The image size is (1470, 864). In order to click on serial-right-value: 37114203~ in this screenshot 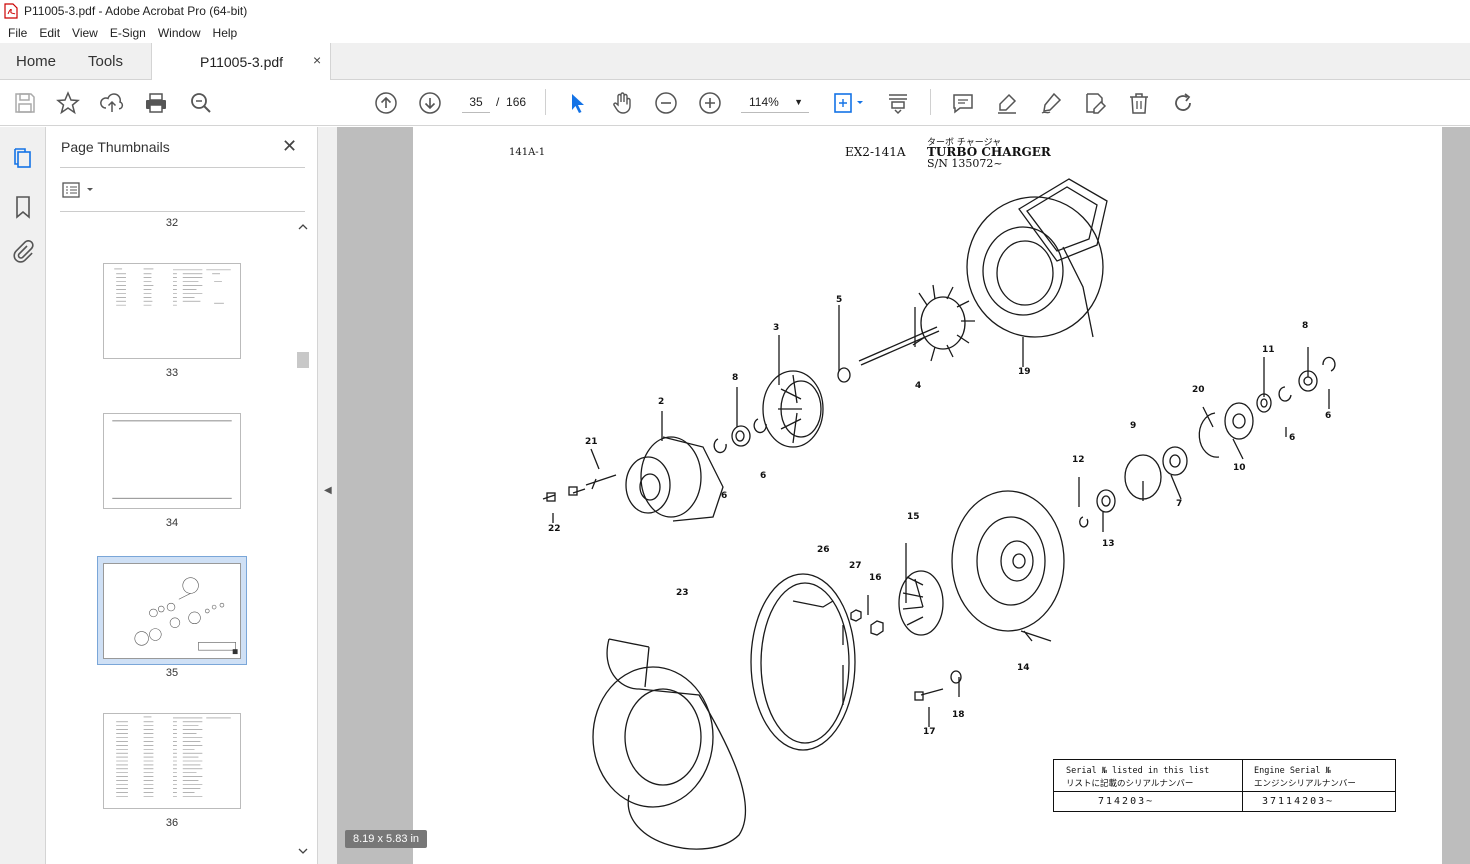, I will do `click(1298, 801)`.